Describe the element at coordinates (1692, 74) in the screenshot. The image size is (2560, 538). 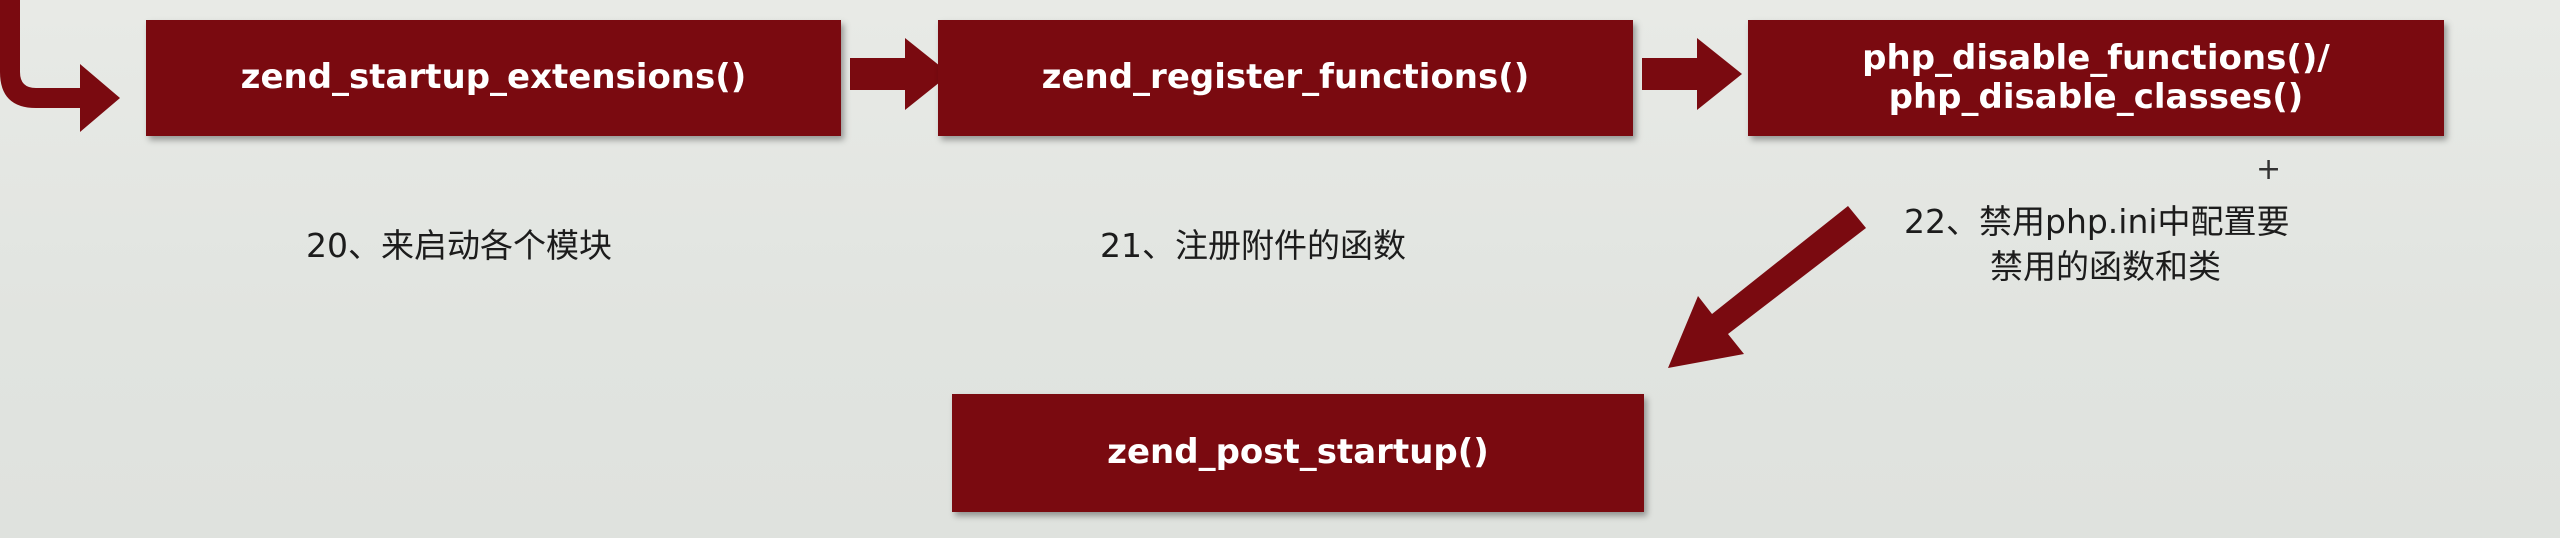
I see `arrow-register-to-disable` at that location.